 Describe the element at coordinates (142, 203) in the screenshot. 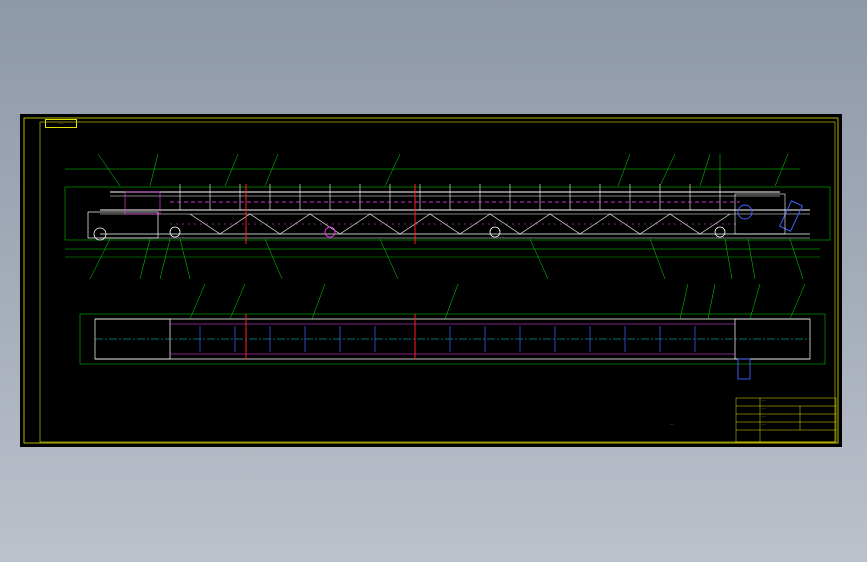

I see `tail-hopper` at that location.